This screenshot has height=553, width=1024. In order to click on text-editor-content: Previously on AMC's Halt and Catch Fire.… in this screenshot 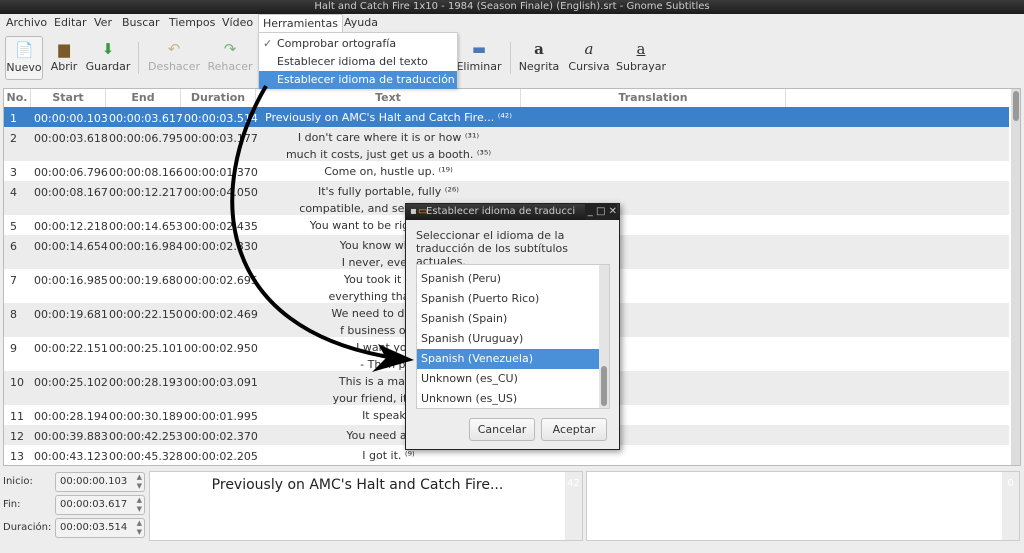, I will do `click(357, 485)`.